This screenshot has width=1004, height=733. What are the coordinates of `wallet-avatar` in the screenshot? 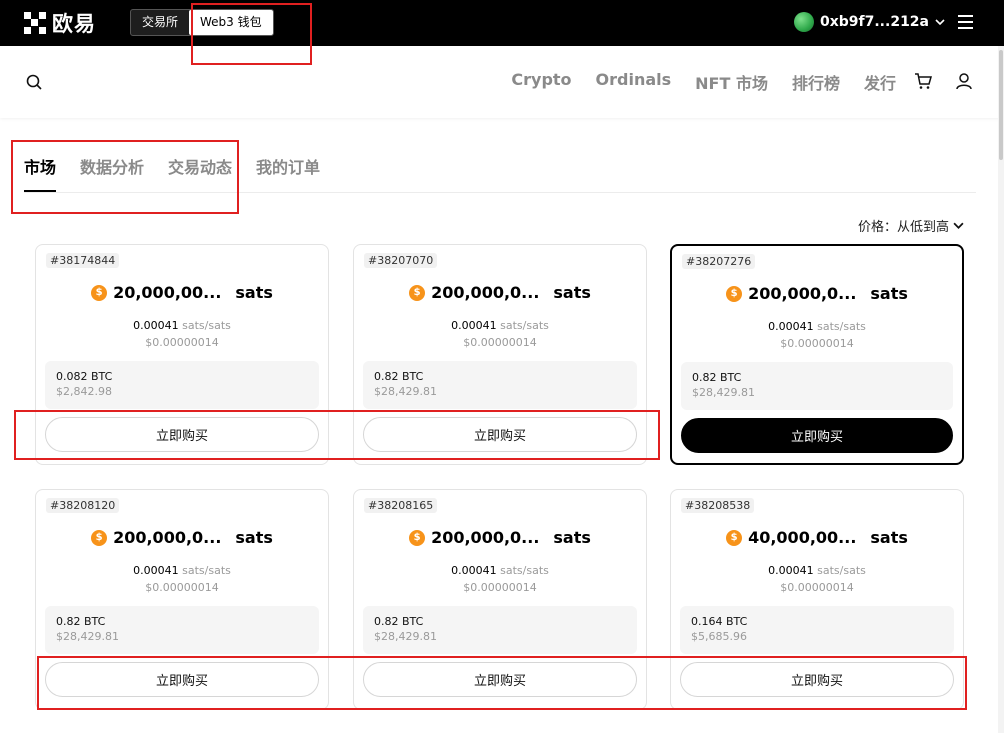 It's located at (804, 22).